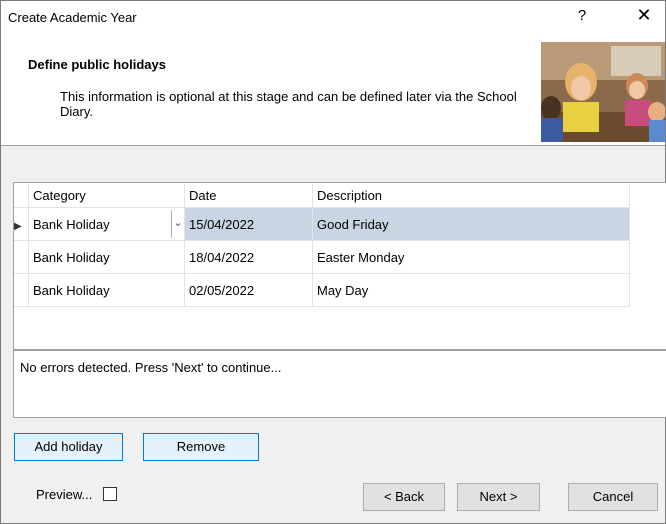 Image resolution: width=666 pixels, height=524 pixels. What do you see at coordinates (248, 196) in the screenshot?
I see `column-header-date: Date` at bounding box center [248, 196].